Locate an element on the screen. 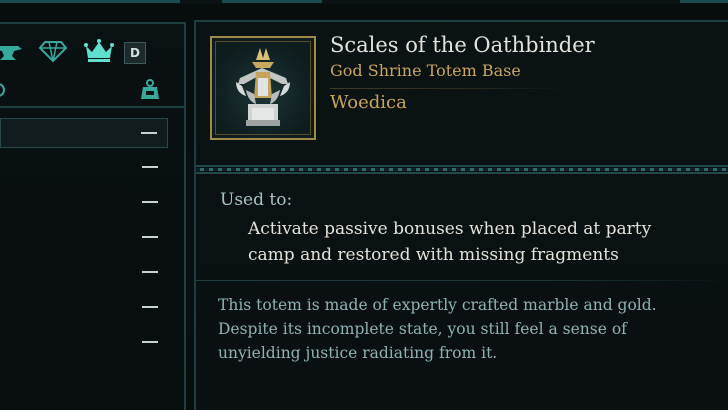 The width and height of the screenshot is (728, 410). inventory-divider is located at coordinates (92, 107).